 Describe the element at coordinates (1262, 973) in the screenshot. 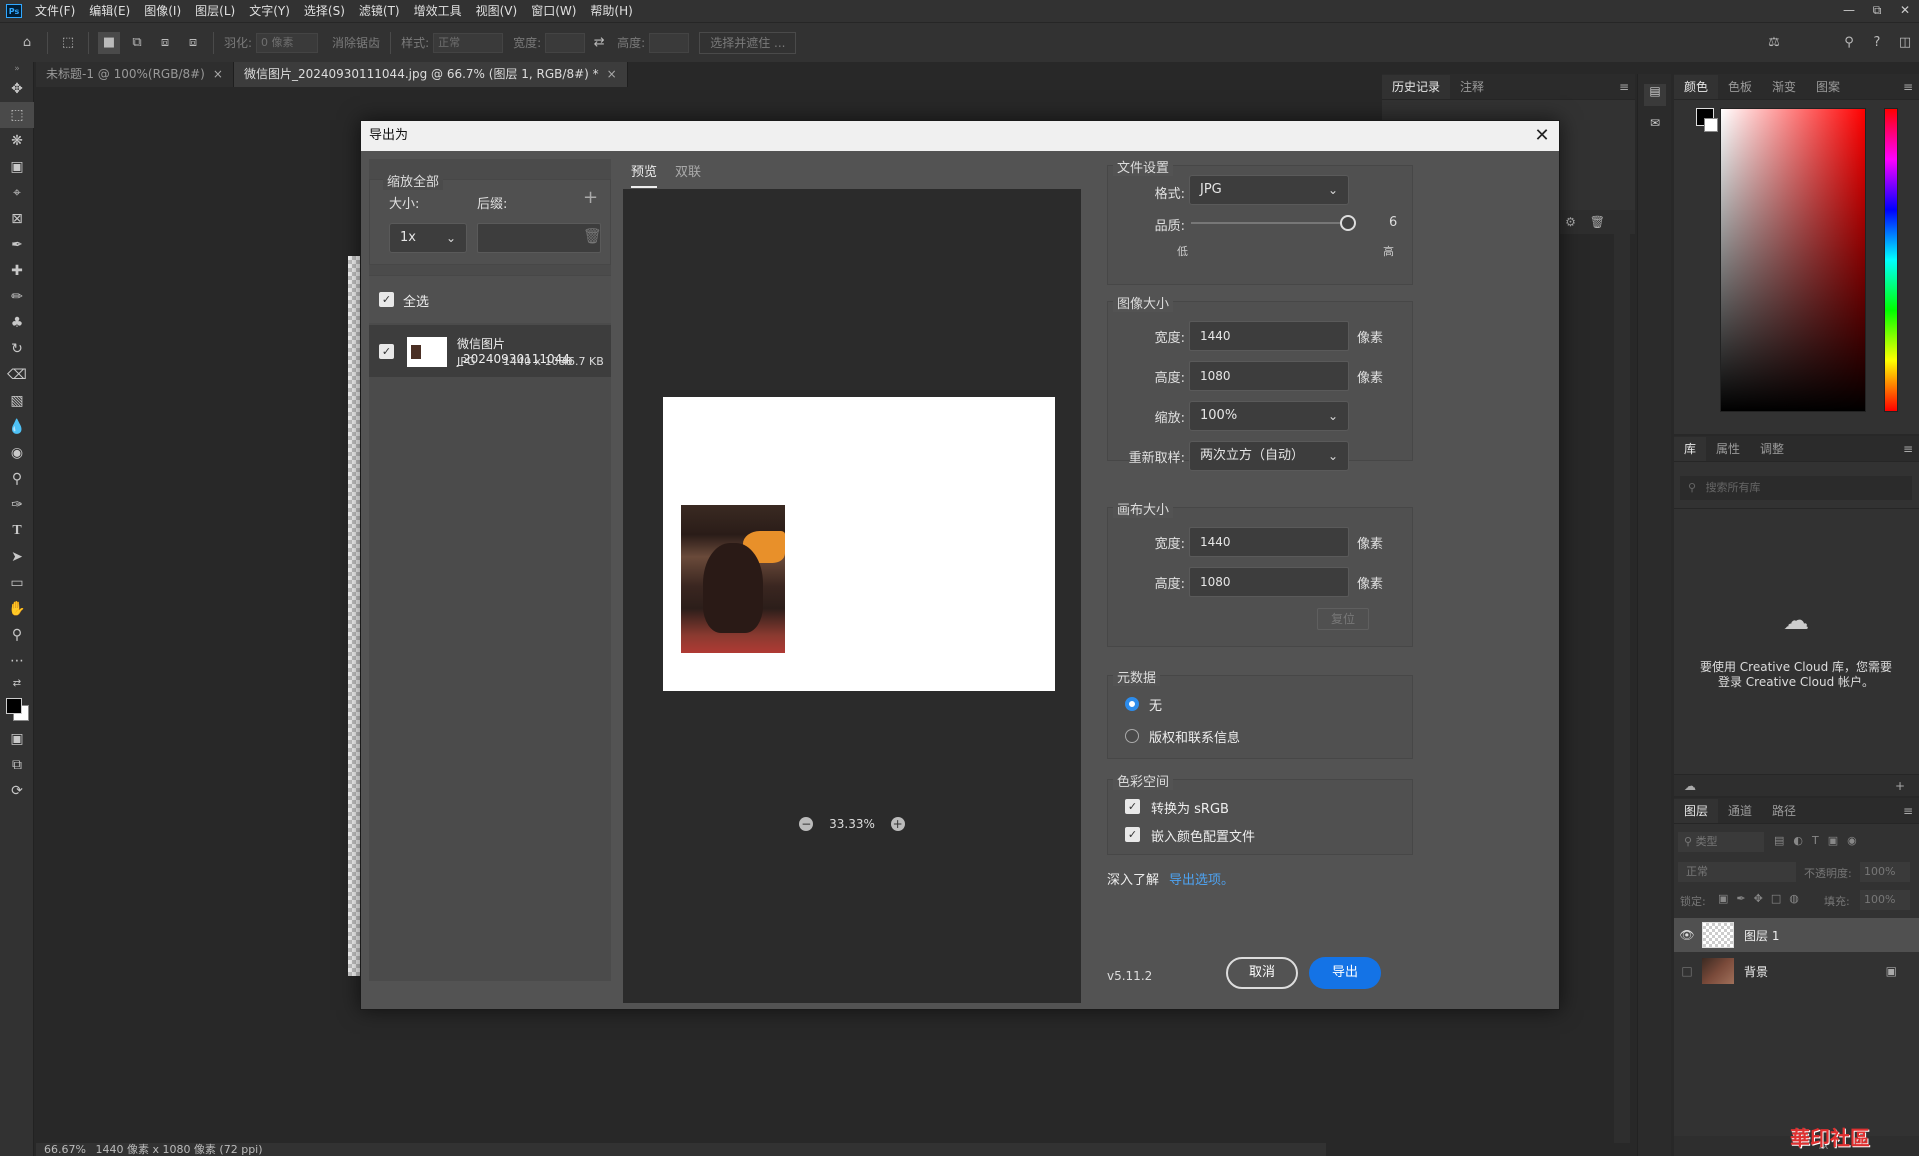

I see `cancel-button: 取消` at that location.